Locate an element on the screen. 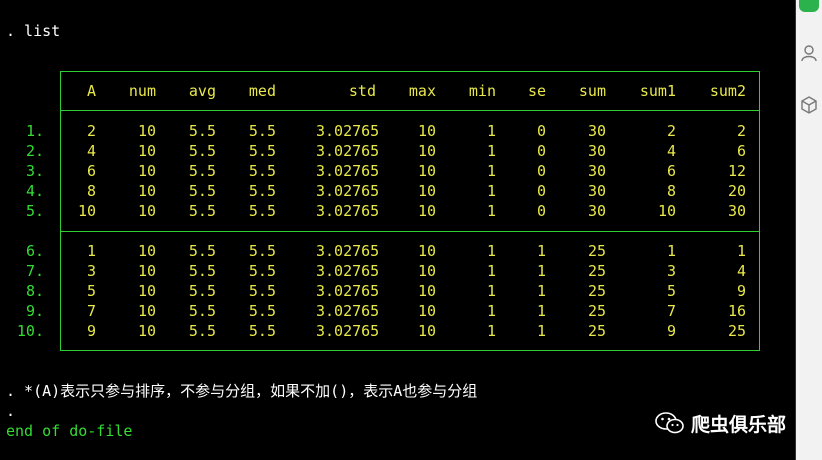  table-cell-sum2: 6 is located at coordinates (741, 151).